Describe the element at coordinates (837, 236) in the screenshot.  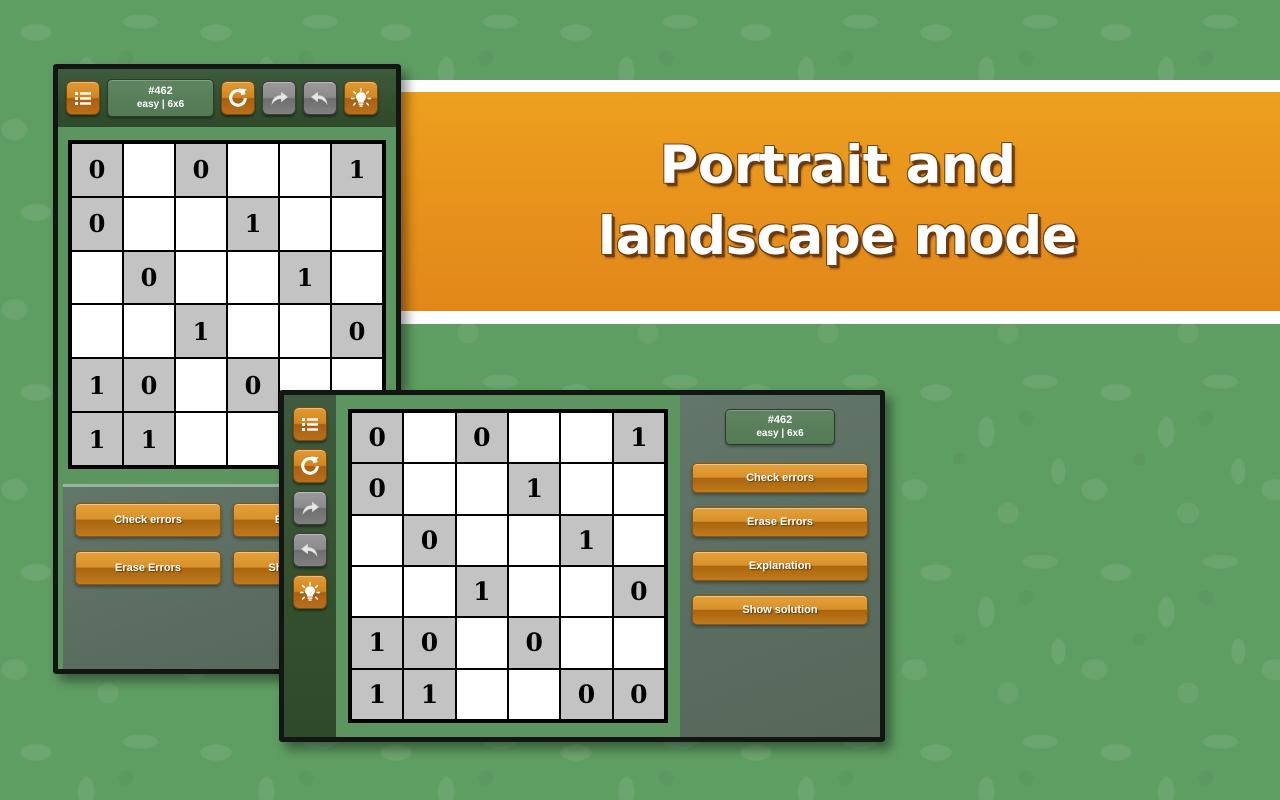
I see `banner-line-2: landscape mode` at that location.